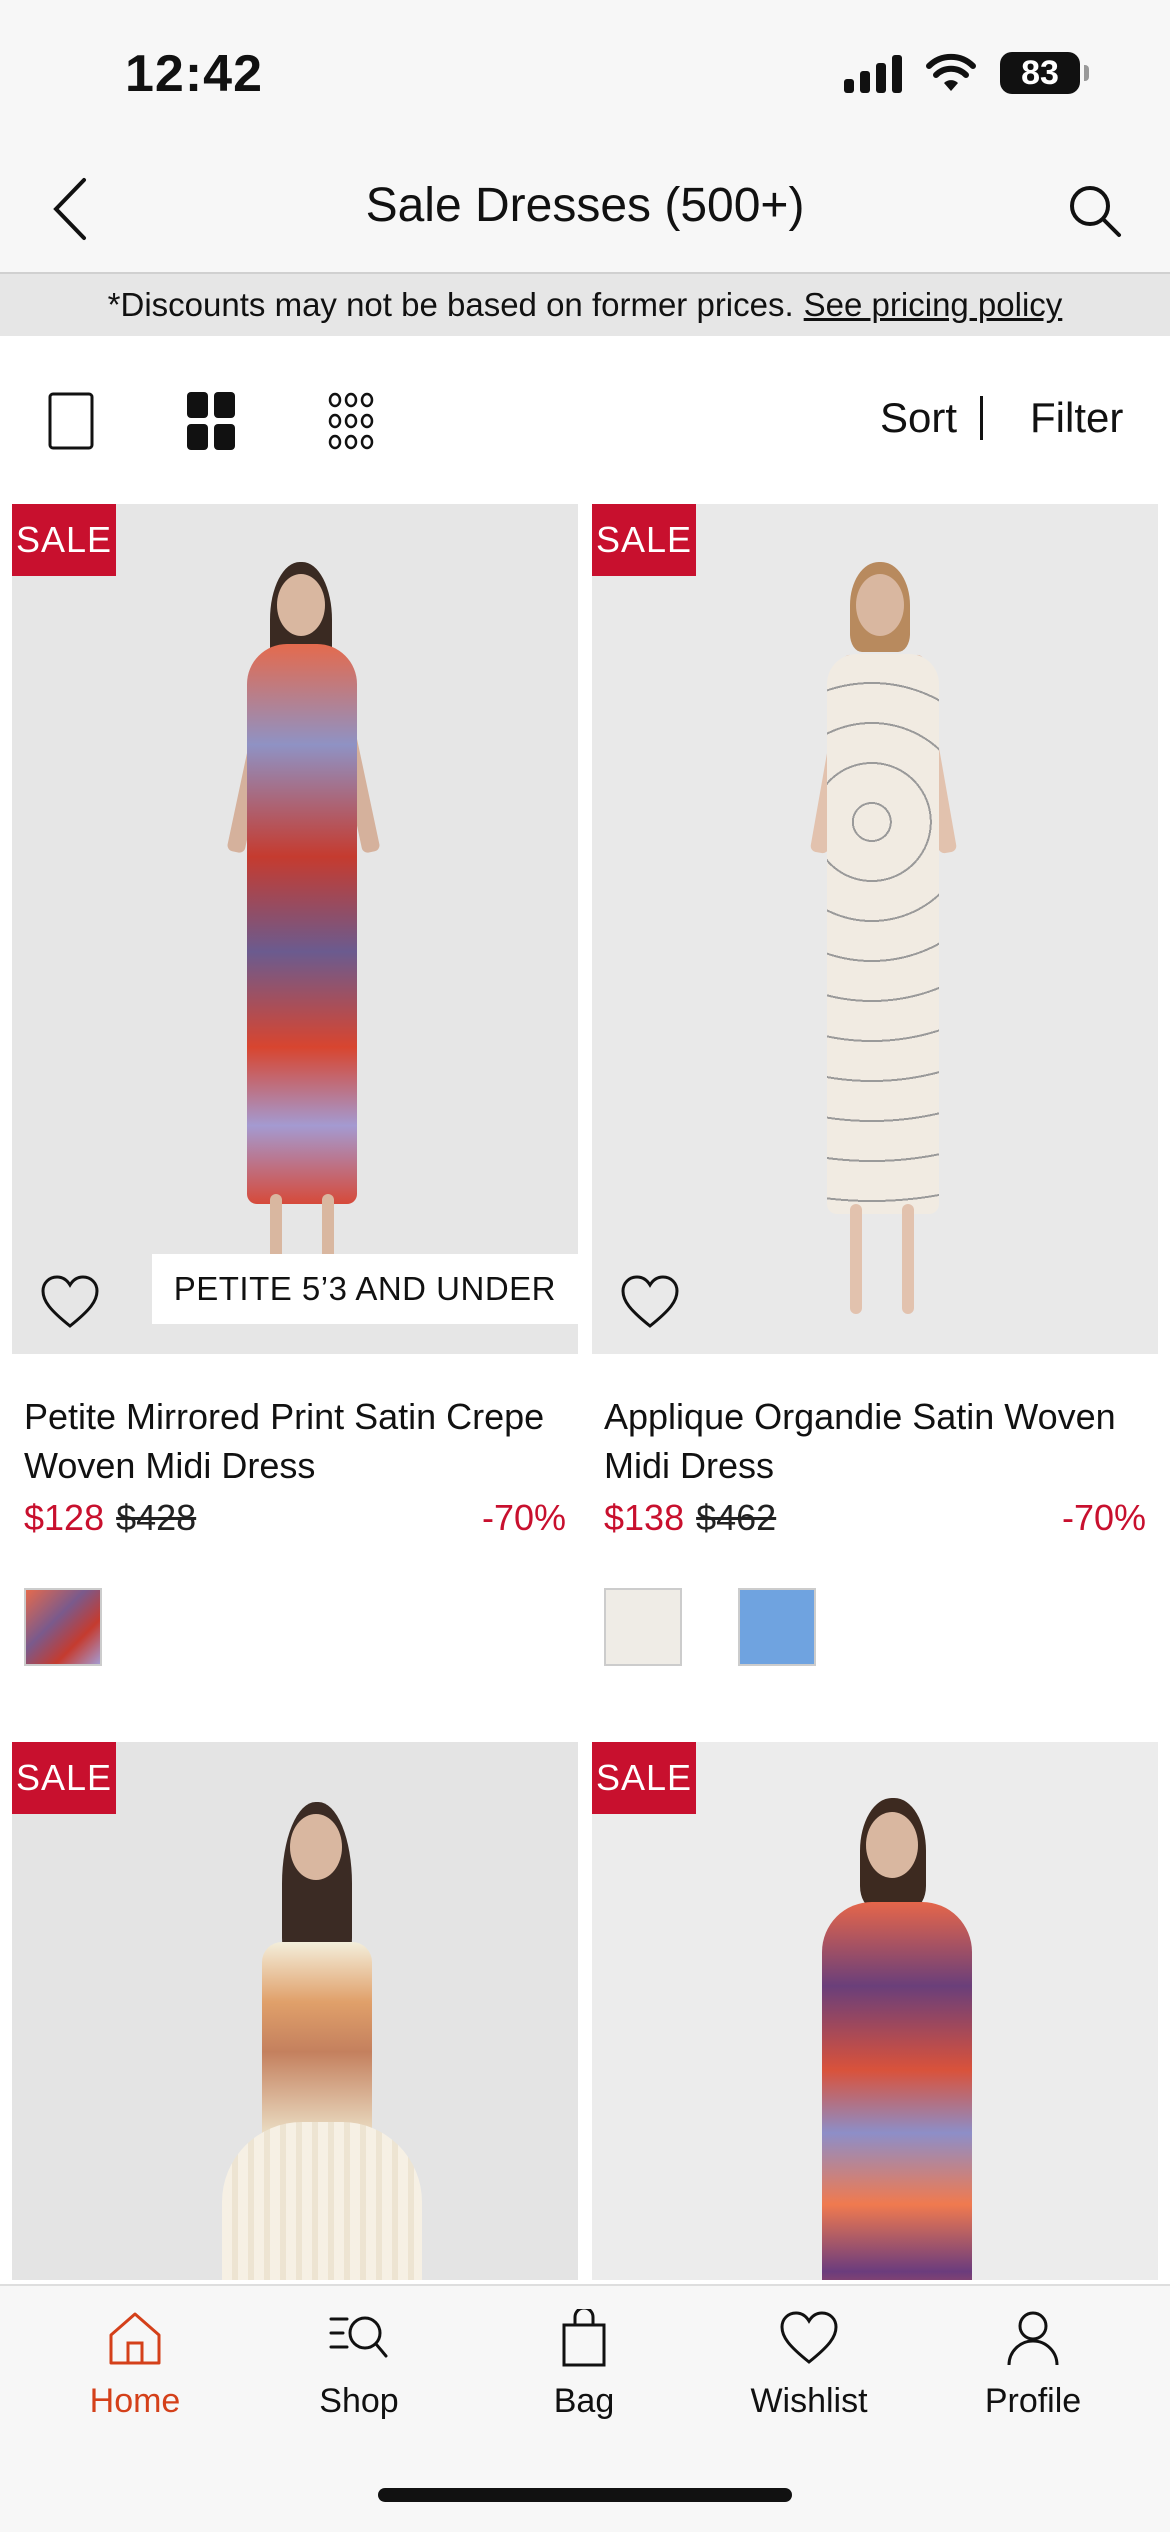 The height and width of the screenshot is (2532, 1170). I want to click on tab-profile: Profile, so click(1033, 2363).